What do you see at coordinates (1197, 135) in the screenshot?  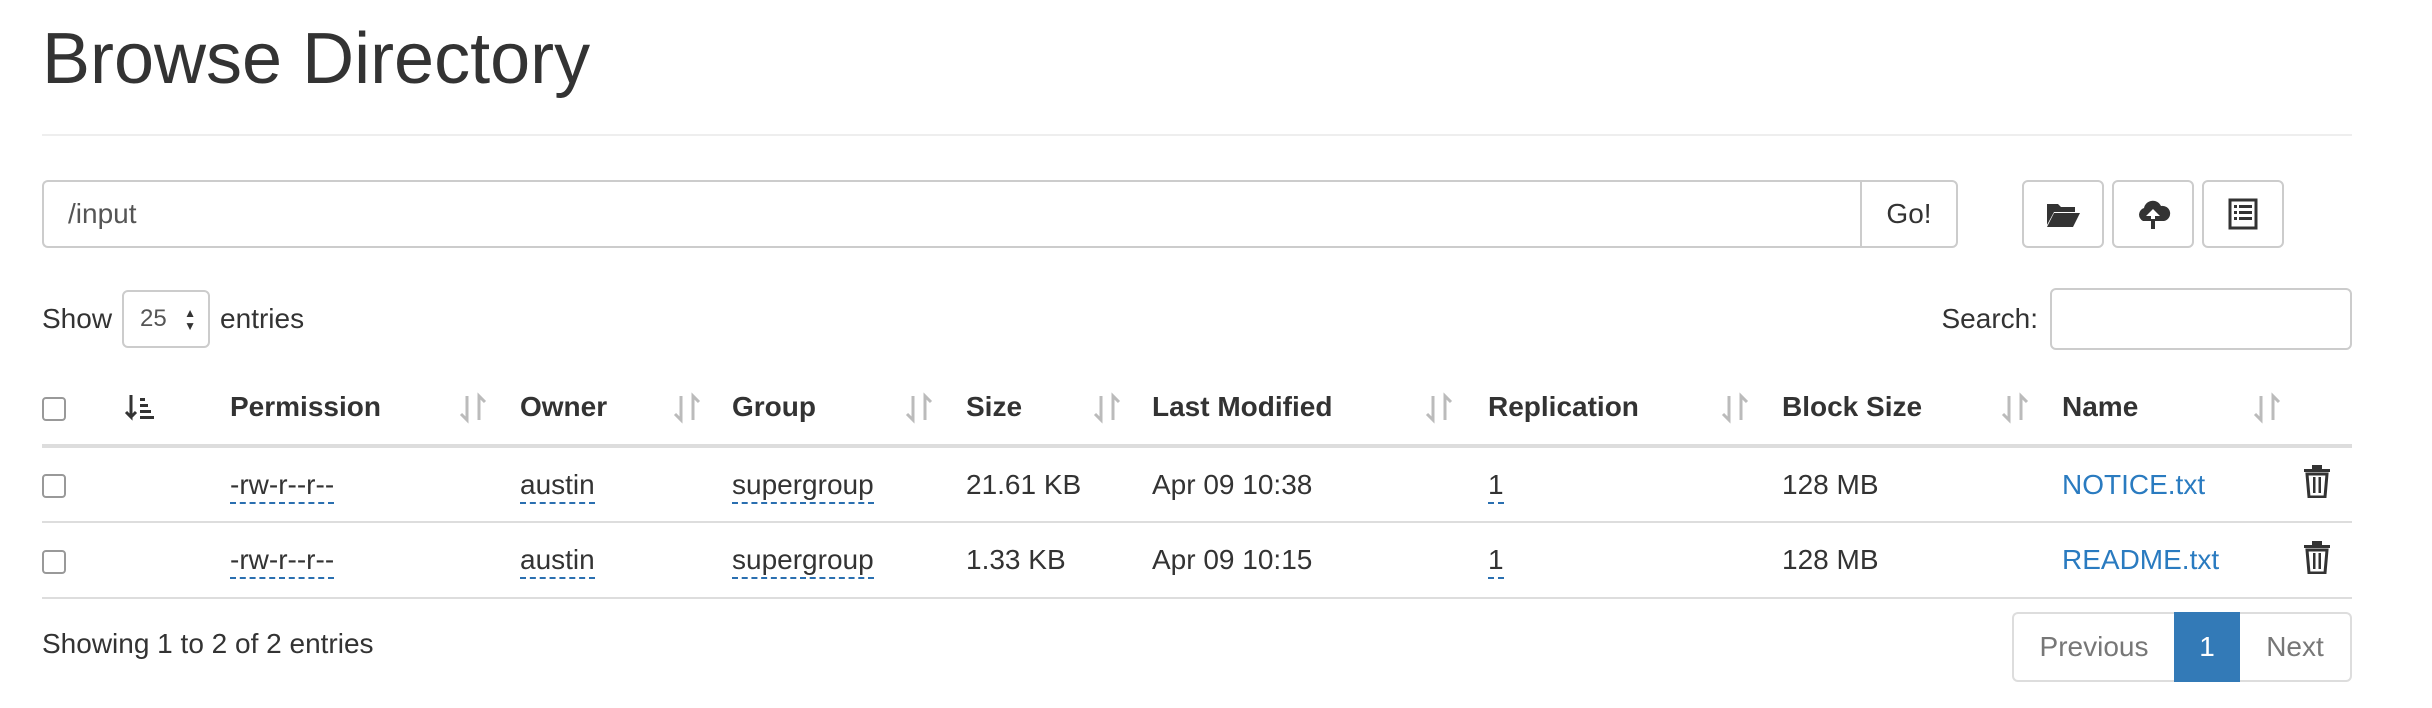 I see `title-divider` at bounding box center [1197, 135].